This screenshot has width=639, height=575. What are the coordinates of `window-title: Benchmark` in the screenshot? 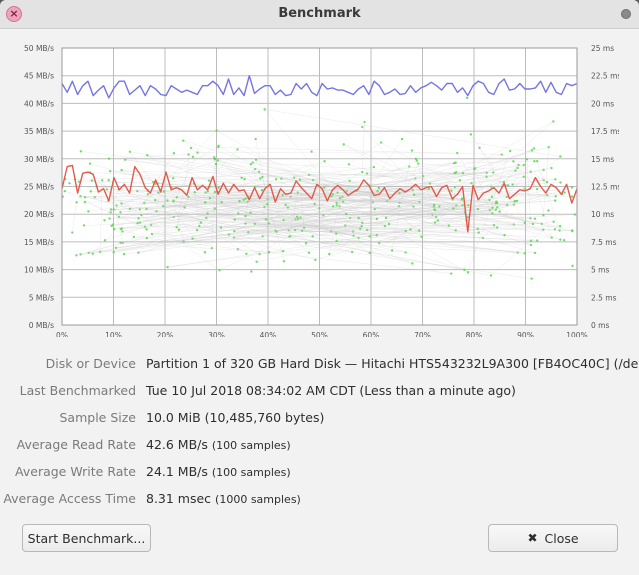 It's located at (319, 13).